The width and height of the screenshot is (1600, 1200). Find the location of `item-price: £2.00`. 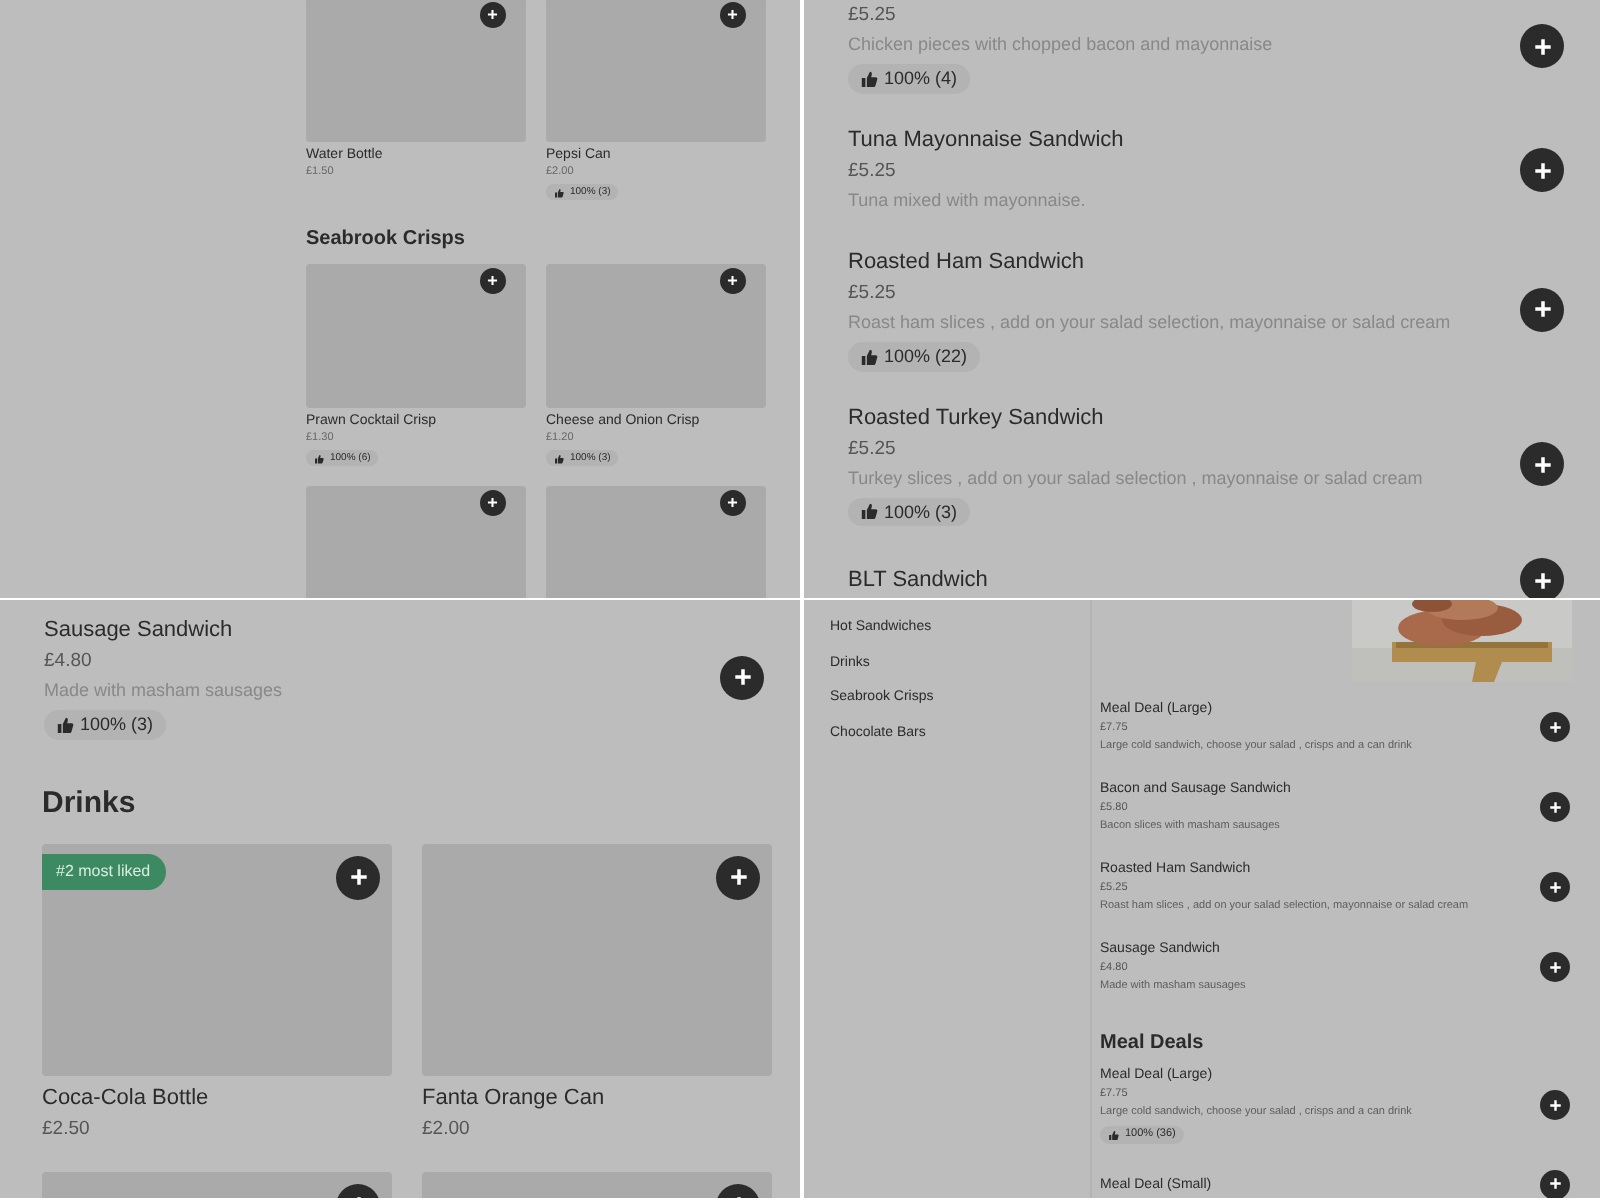

item-price: £2.00 is located at coordinates (447, 1129).